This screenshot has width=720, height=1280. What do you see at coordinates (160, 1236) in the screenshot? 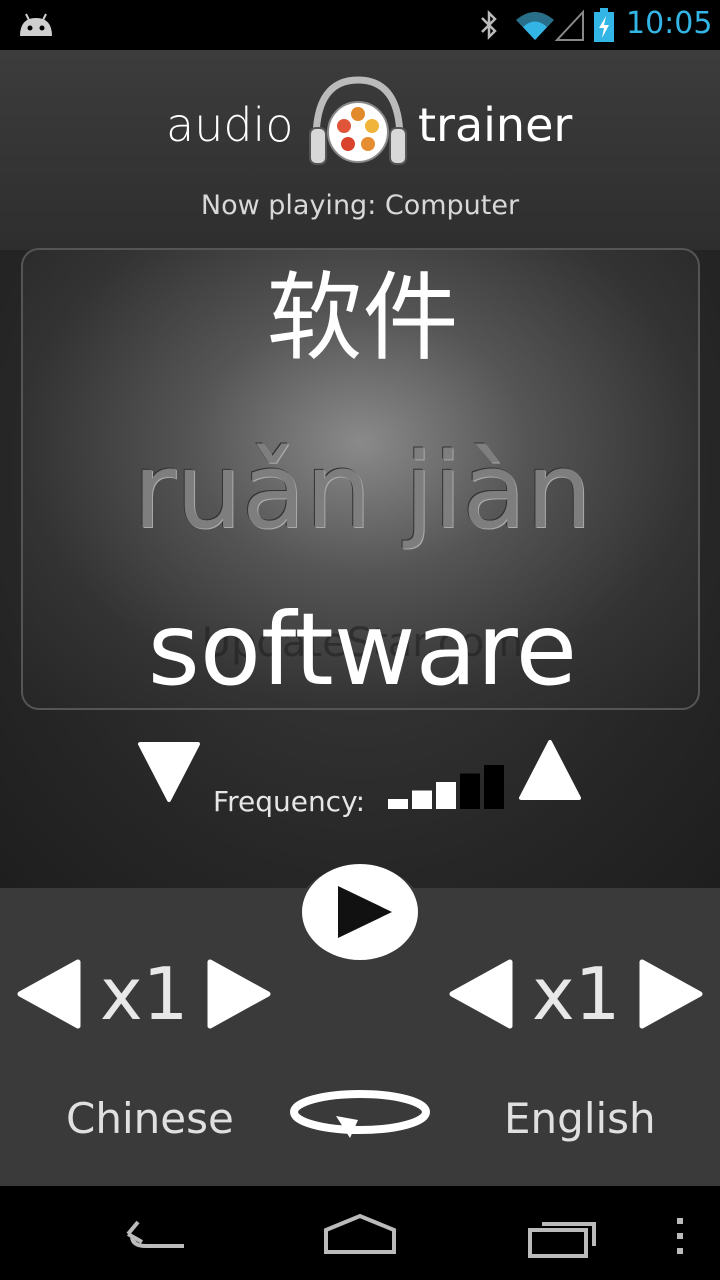
I see `back-icon` at bounding box center [160, 1236].